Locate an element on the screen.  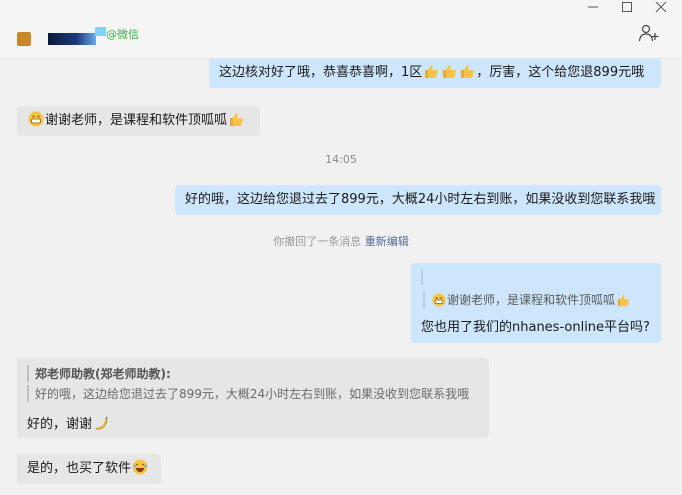
wechat-source-tag: @微信 is located at coordinates (122, 34).